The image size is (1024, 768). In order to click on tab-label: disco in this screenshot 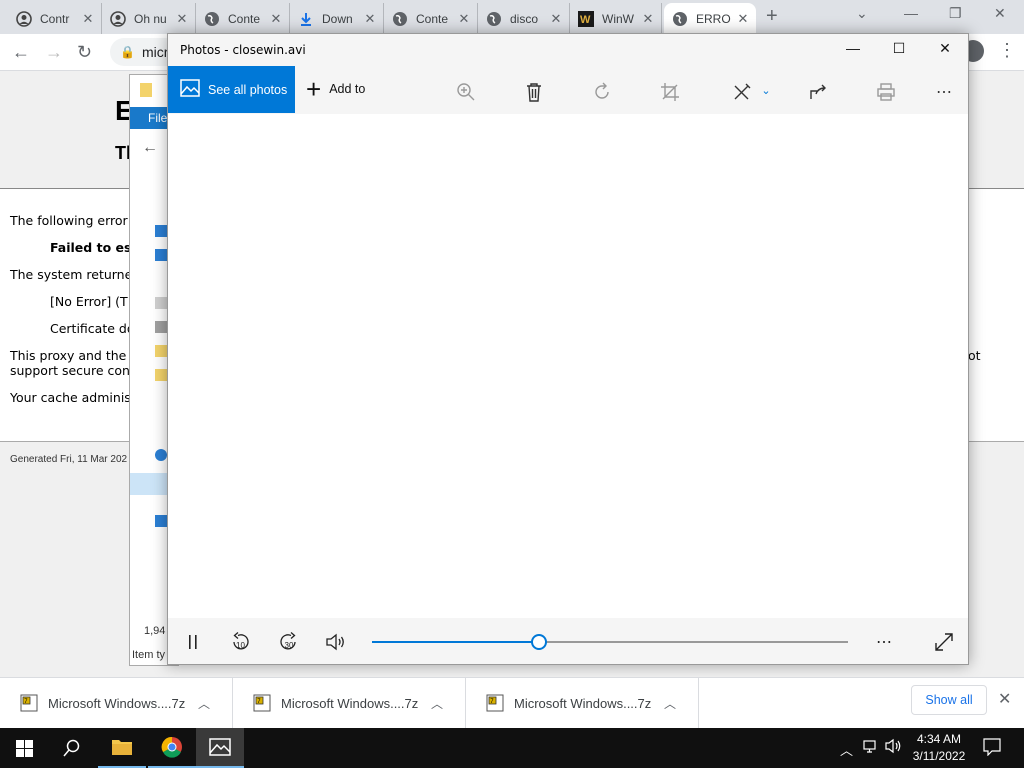, I will do `click(524, 18)`.